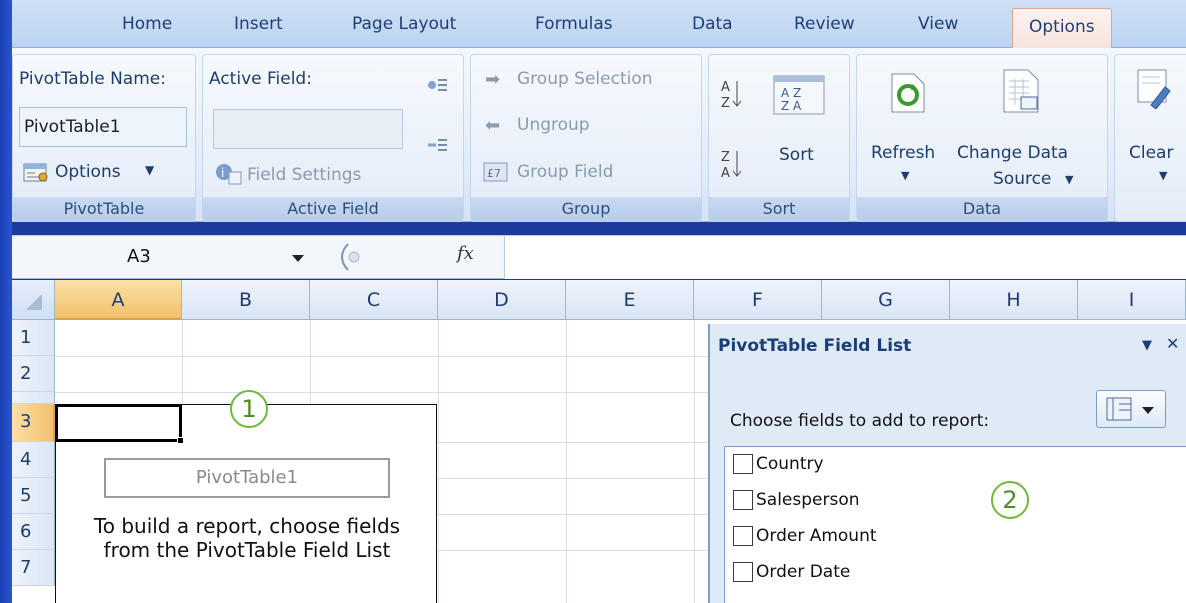 This screenshot has height=603, width=1186. Describe the element at coordinates (1151, 153) in the screenshot. I see `clear-button: Clear` at that location.